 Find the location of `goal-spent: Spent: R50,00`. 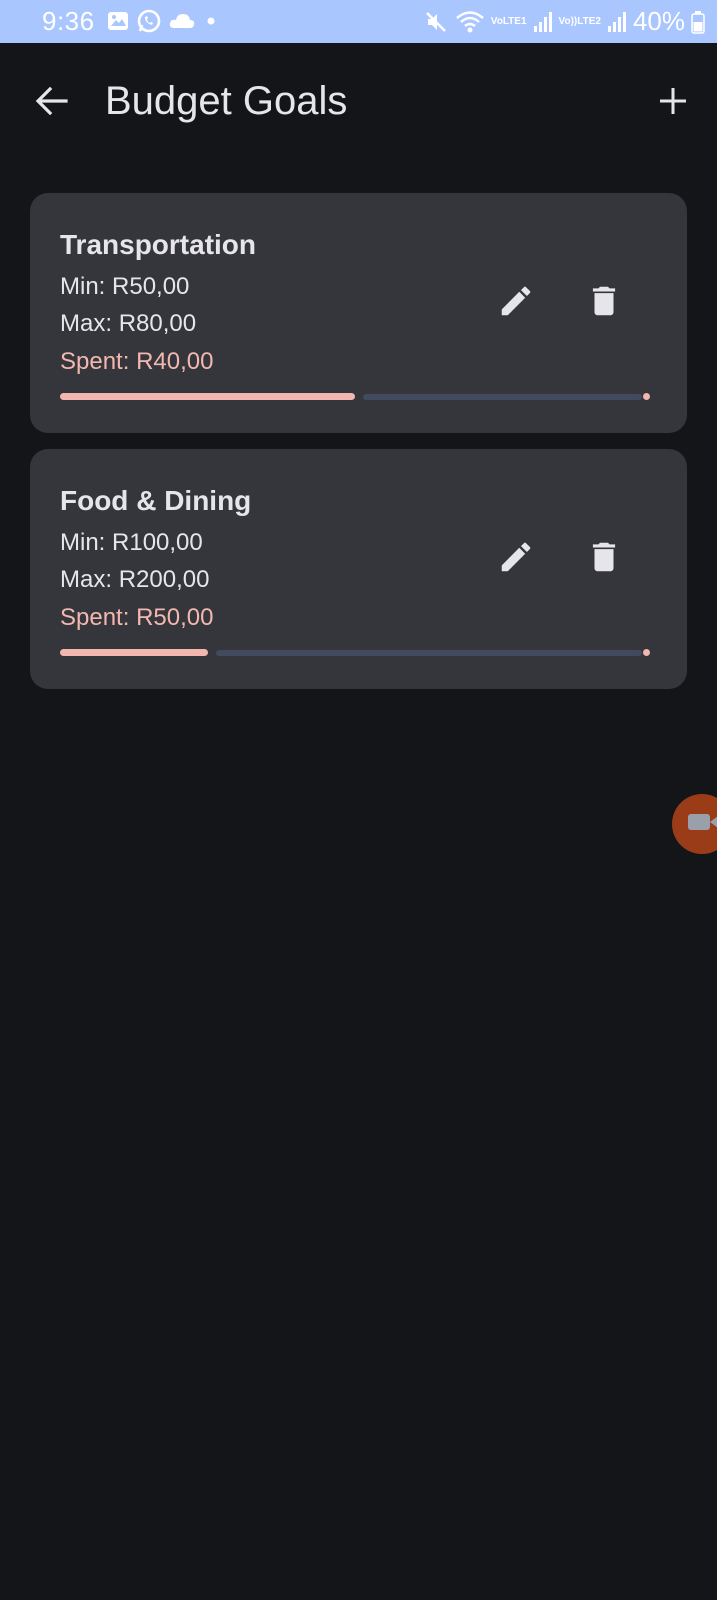

goal-spent: Spent: R50,00 is located at coordinates (137, 617).